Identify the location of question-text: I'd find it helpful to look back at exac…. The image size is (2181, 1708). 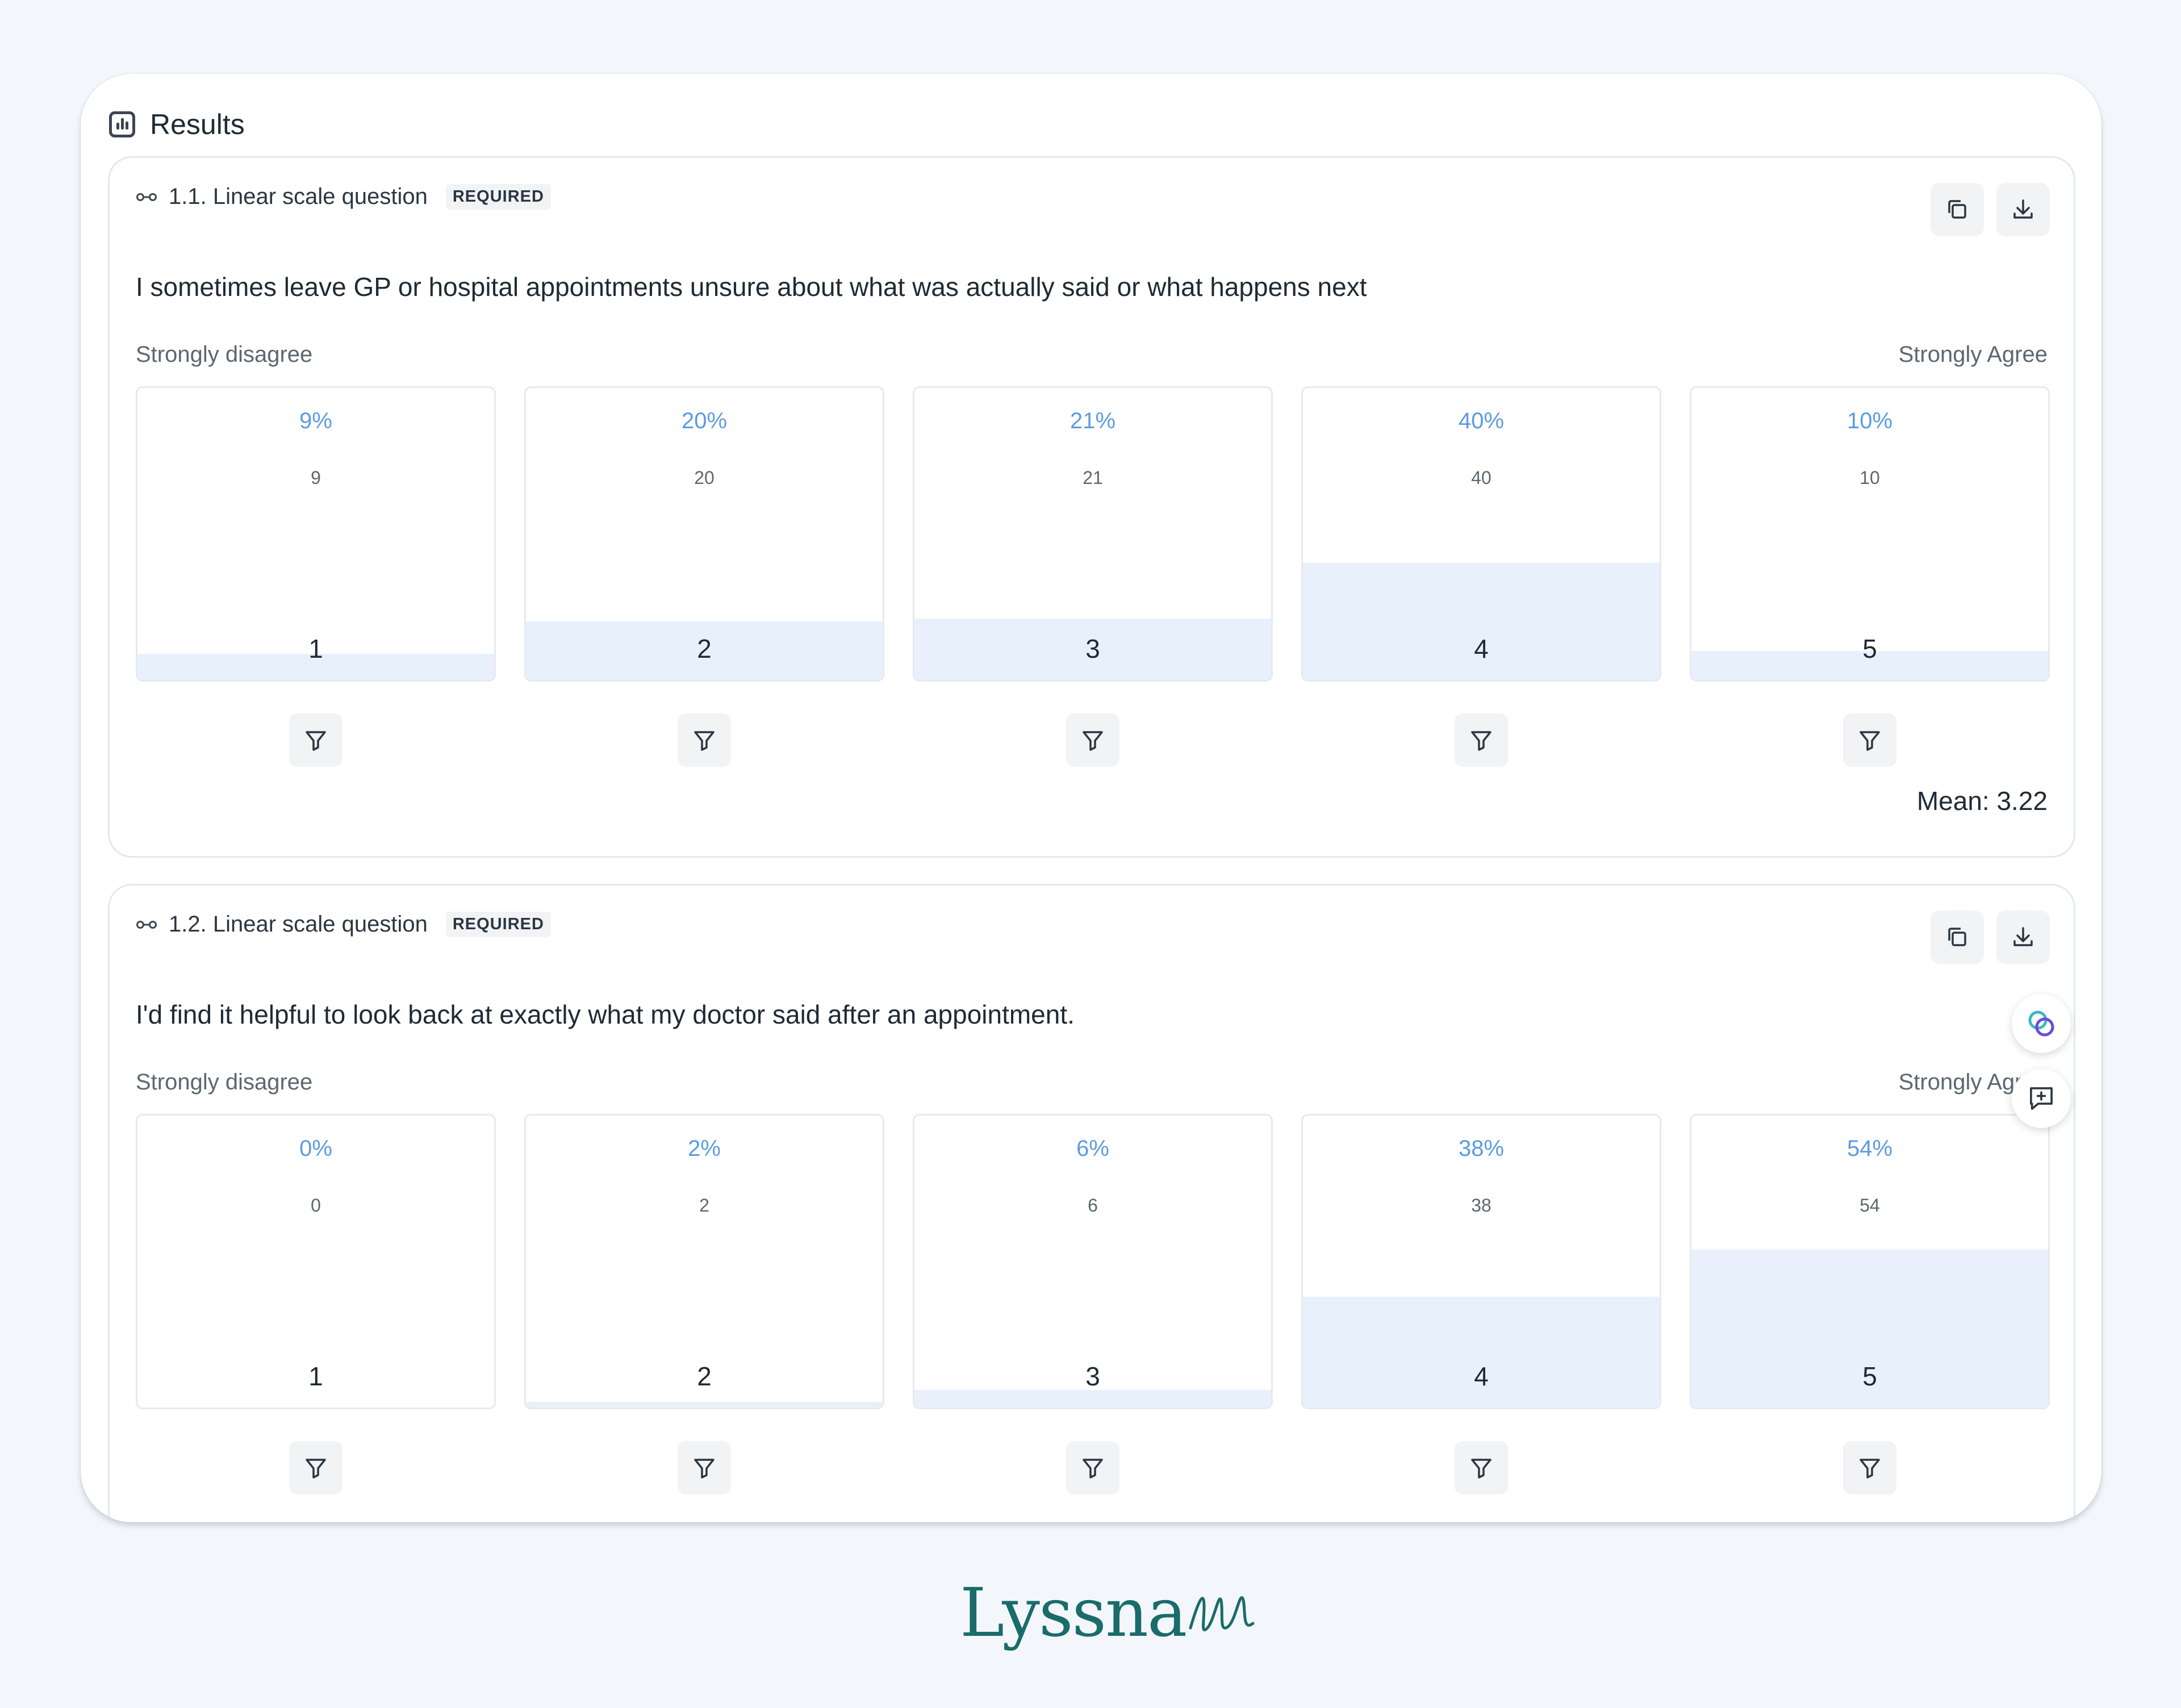
(605, 1014).